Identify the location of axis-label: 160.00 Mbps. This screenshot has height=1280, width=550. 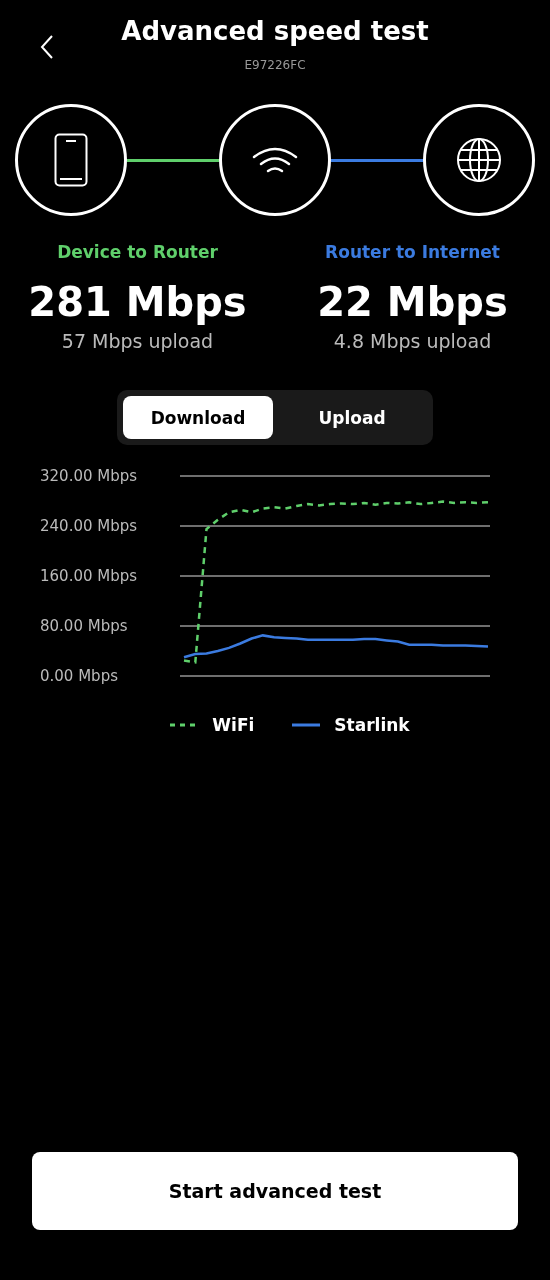
(89, 576).